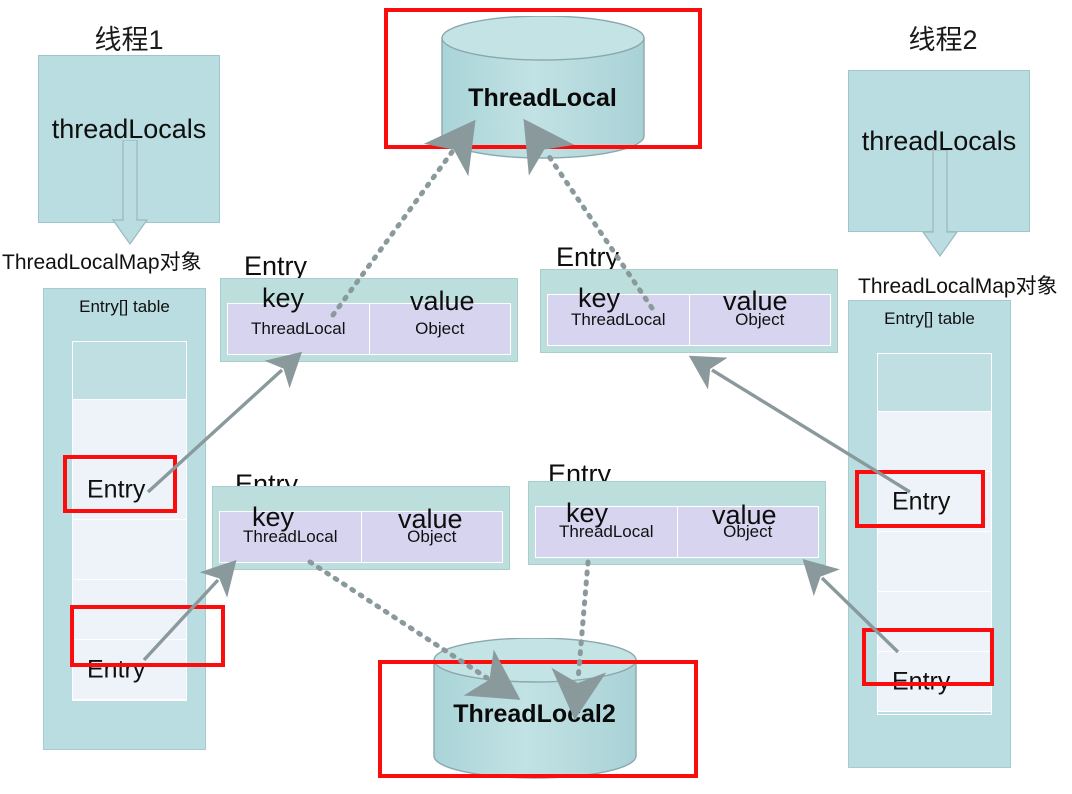  What do you see at coordinates (920, 499) in the screenshot?
I see `thread2-entry-1-highlight` at bounding box center [920, 499].